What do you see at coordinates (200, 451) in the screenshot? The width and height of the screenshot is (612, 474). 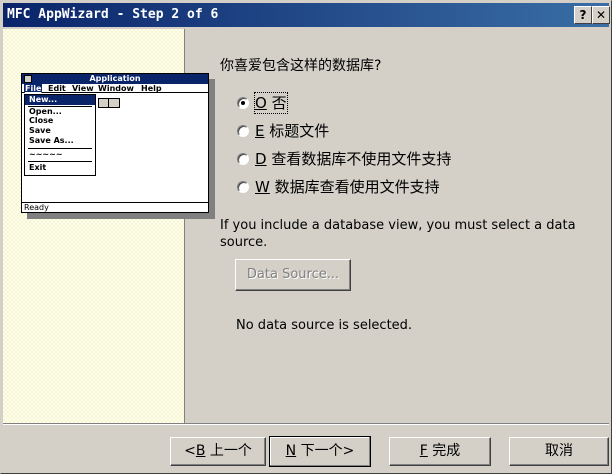 I see `back-access-key: B` at bounding box center [200, 451].